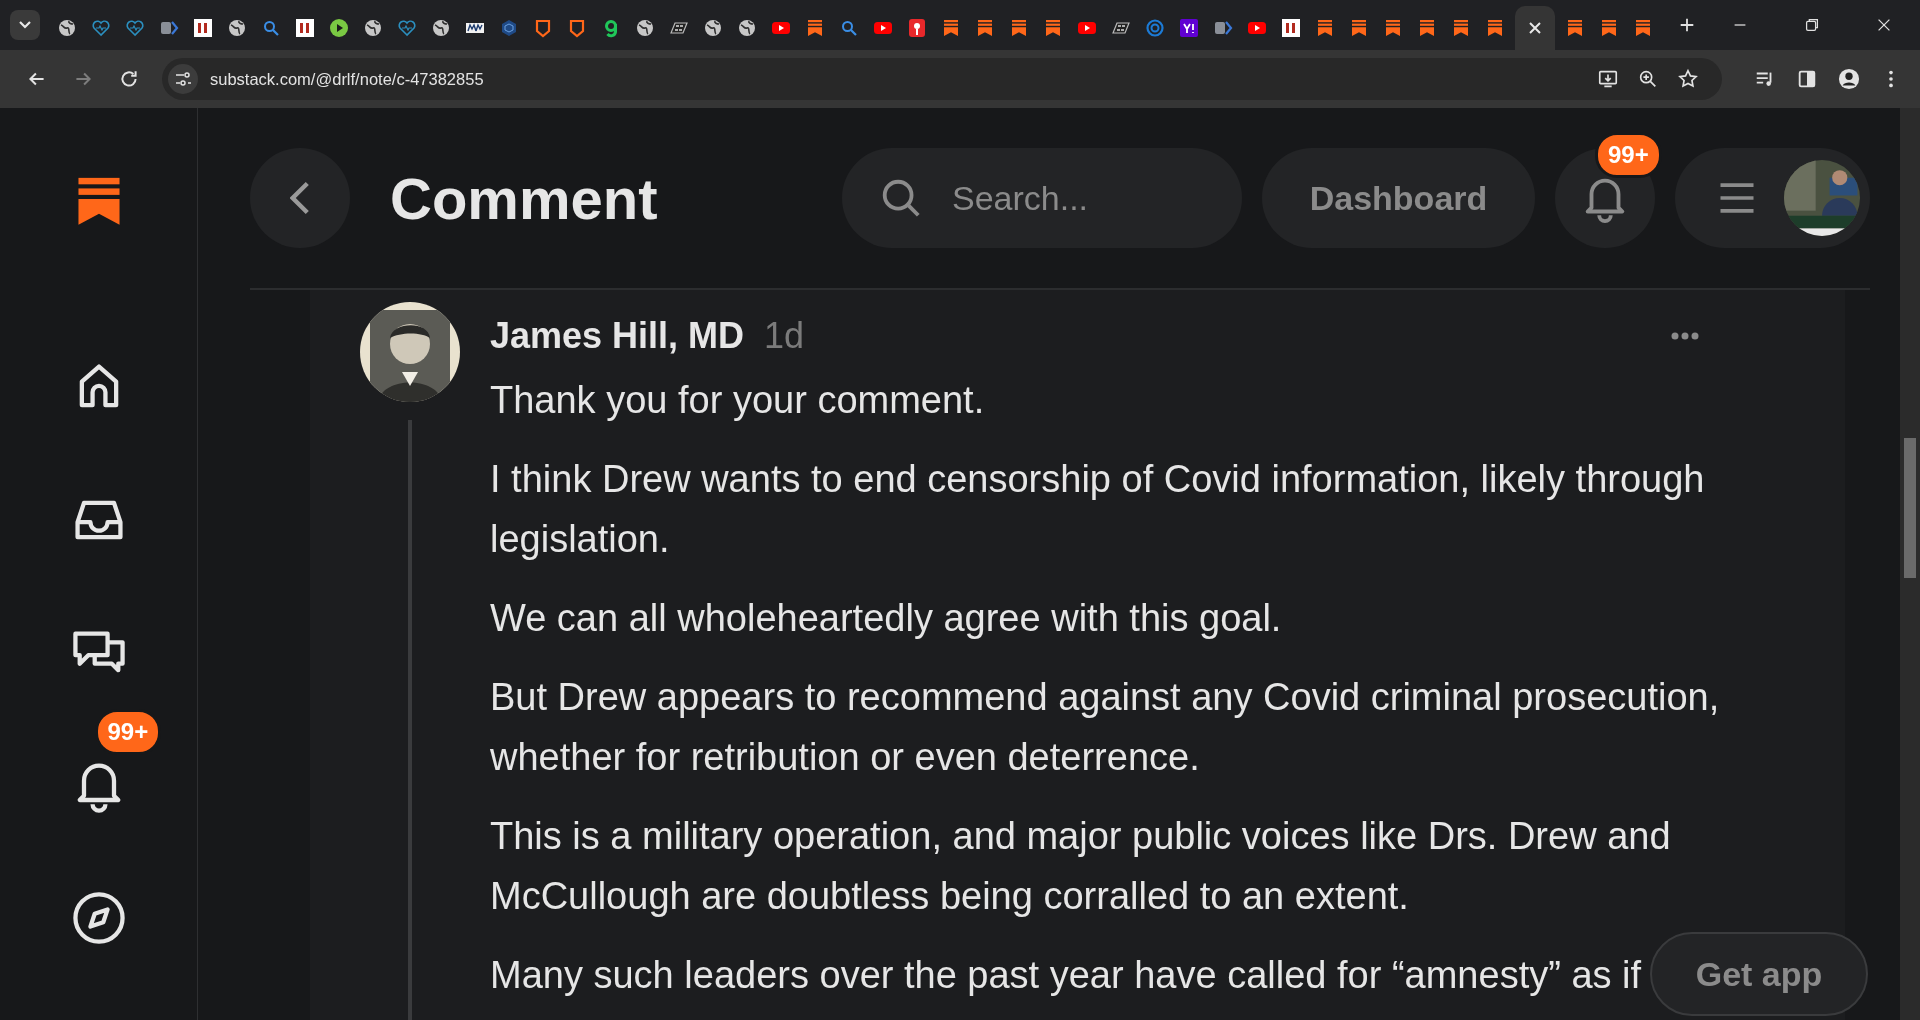  I want to click on get-app-button: Get app, so click(1759, 974).